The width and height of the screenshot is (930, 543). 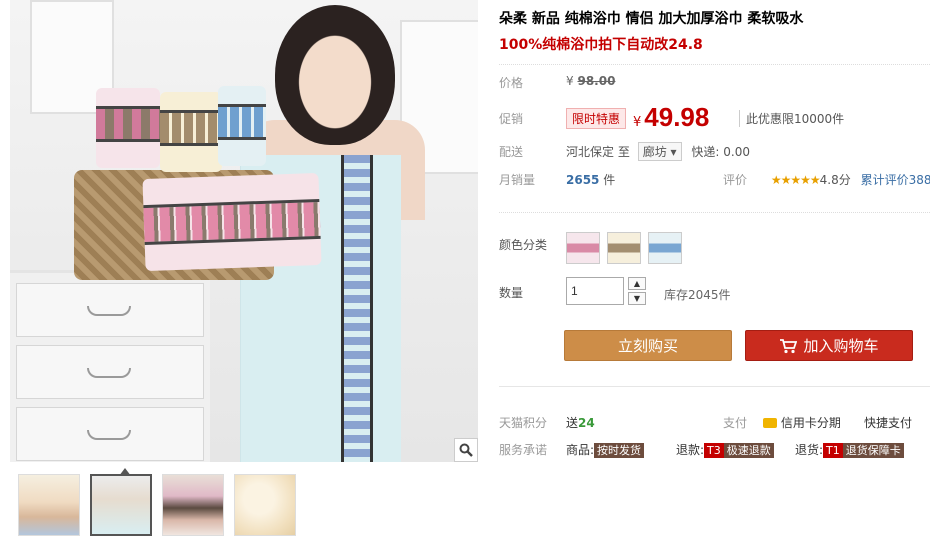 What do you see at coordinates (895, 180) in the screenshot?
I see `review-count-link: 累计评价388` at bounding box center [895, 180].